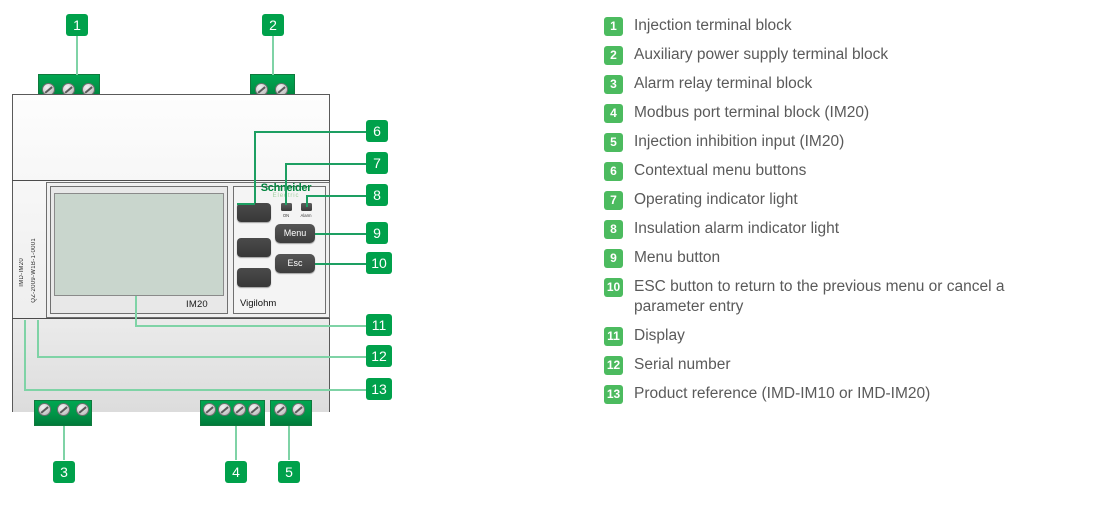  What do you see at coordinates (195, 390) in the screenshot?
I see `leader-line-13-horizontal` at bounding box center [195, 390].